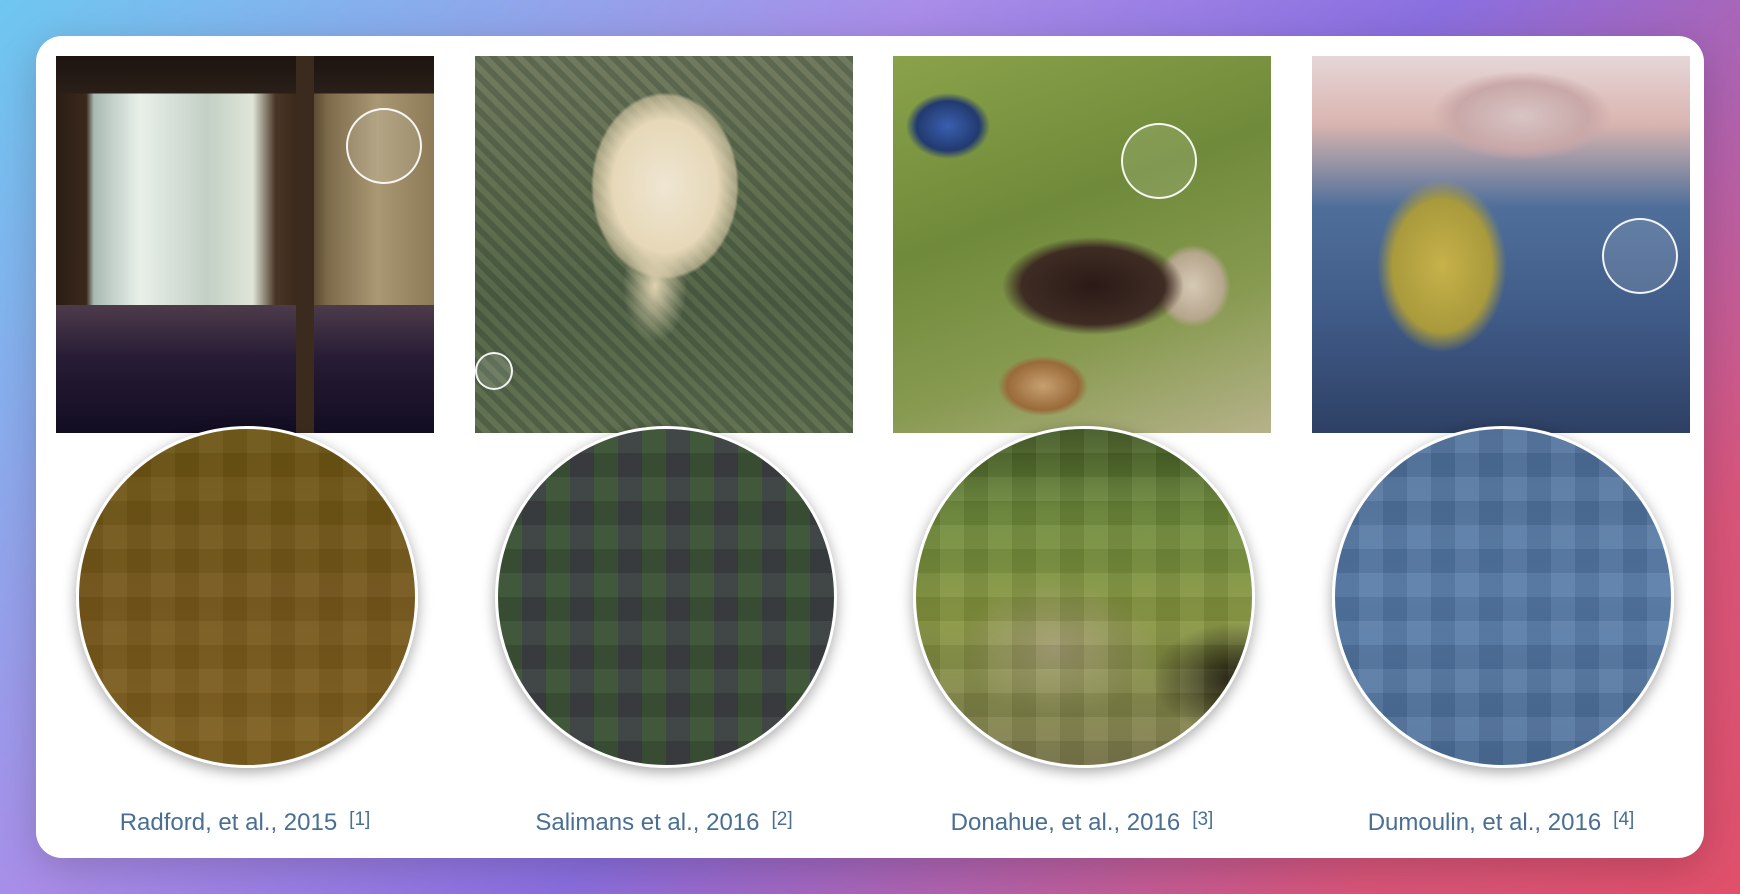 This screenshot has height=894, width=1740. I want to click on caption: Donahue, et al., 2016 [3], so click(1082, 823).